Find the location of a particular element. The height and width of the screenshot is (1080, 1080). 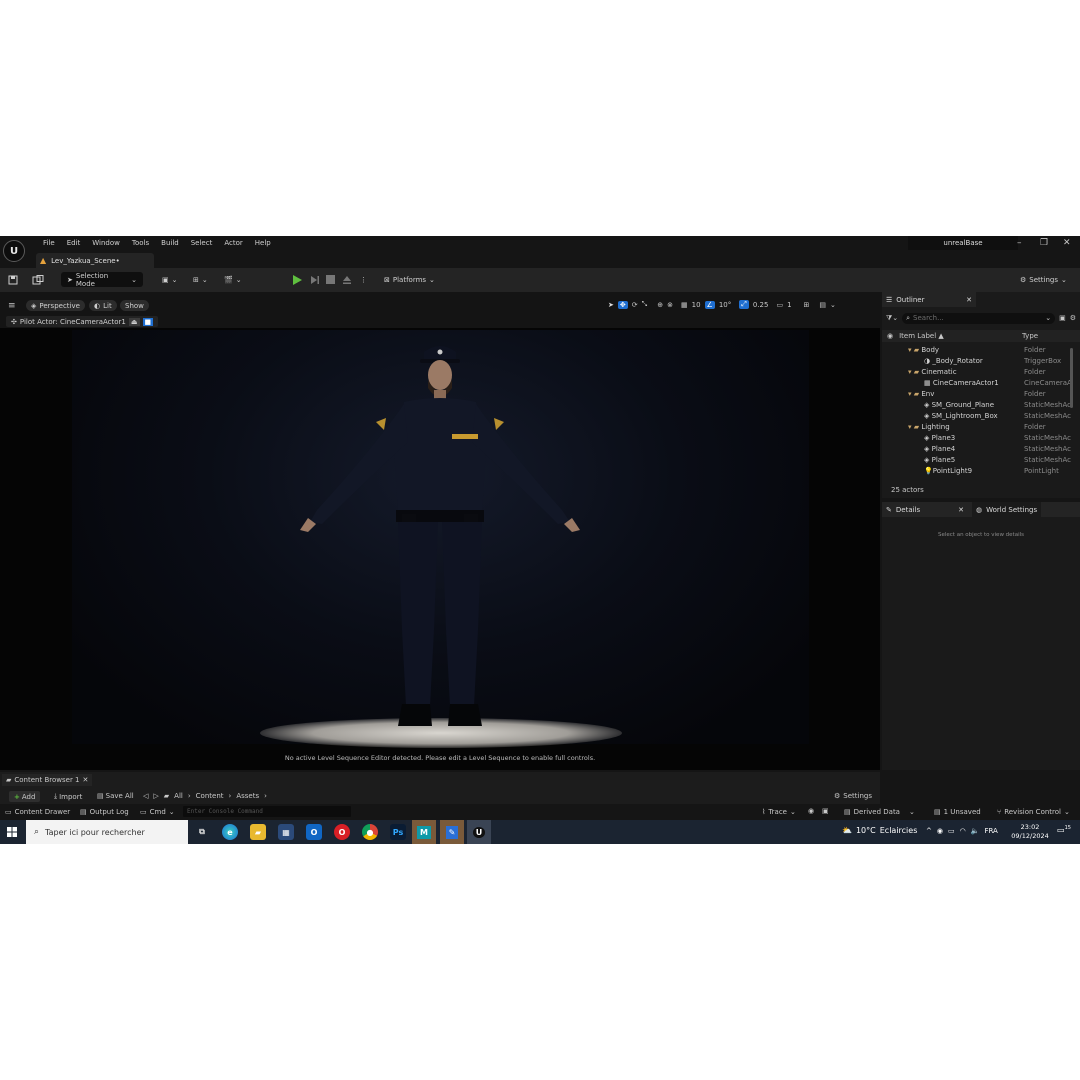

notifications-icon: ▭15 is located at coordinates (1064, 830).